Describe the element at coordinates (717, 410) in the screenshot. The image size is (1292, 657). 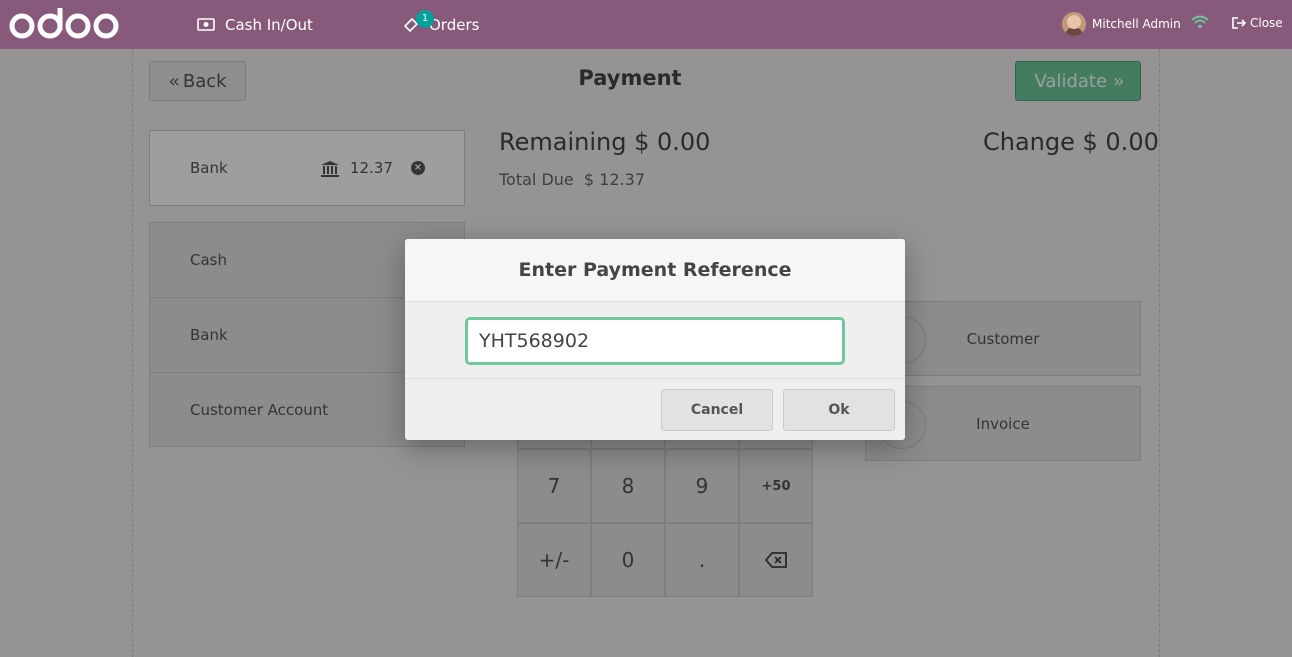
I see `cancel-button: Cancel` at that location.